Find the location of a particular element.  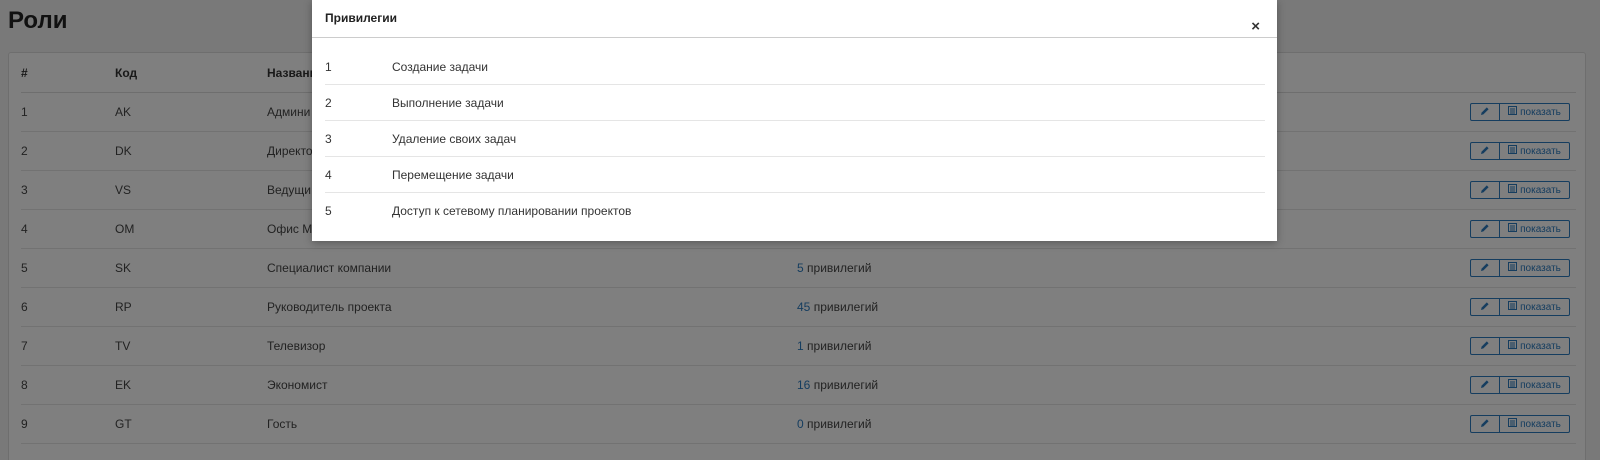

list-item: 1 Создание задачи is located at coordinates (795, 67).